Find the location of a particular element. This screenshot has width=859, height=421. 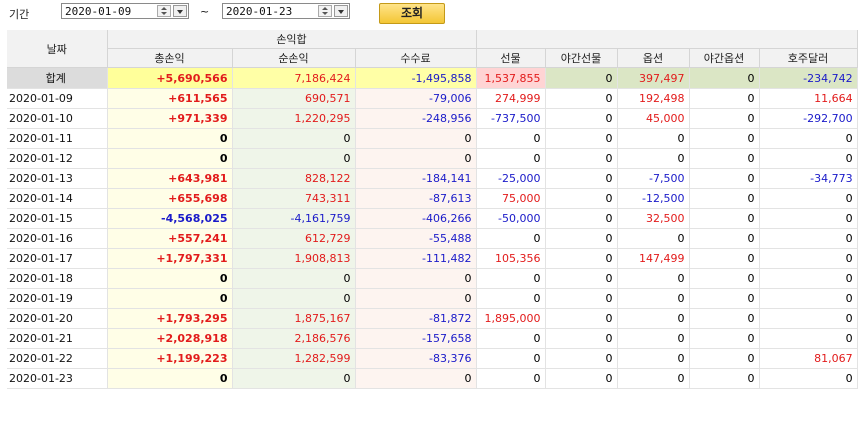

table-cell: -12,500 is located at coordinates (653, 198).